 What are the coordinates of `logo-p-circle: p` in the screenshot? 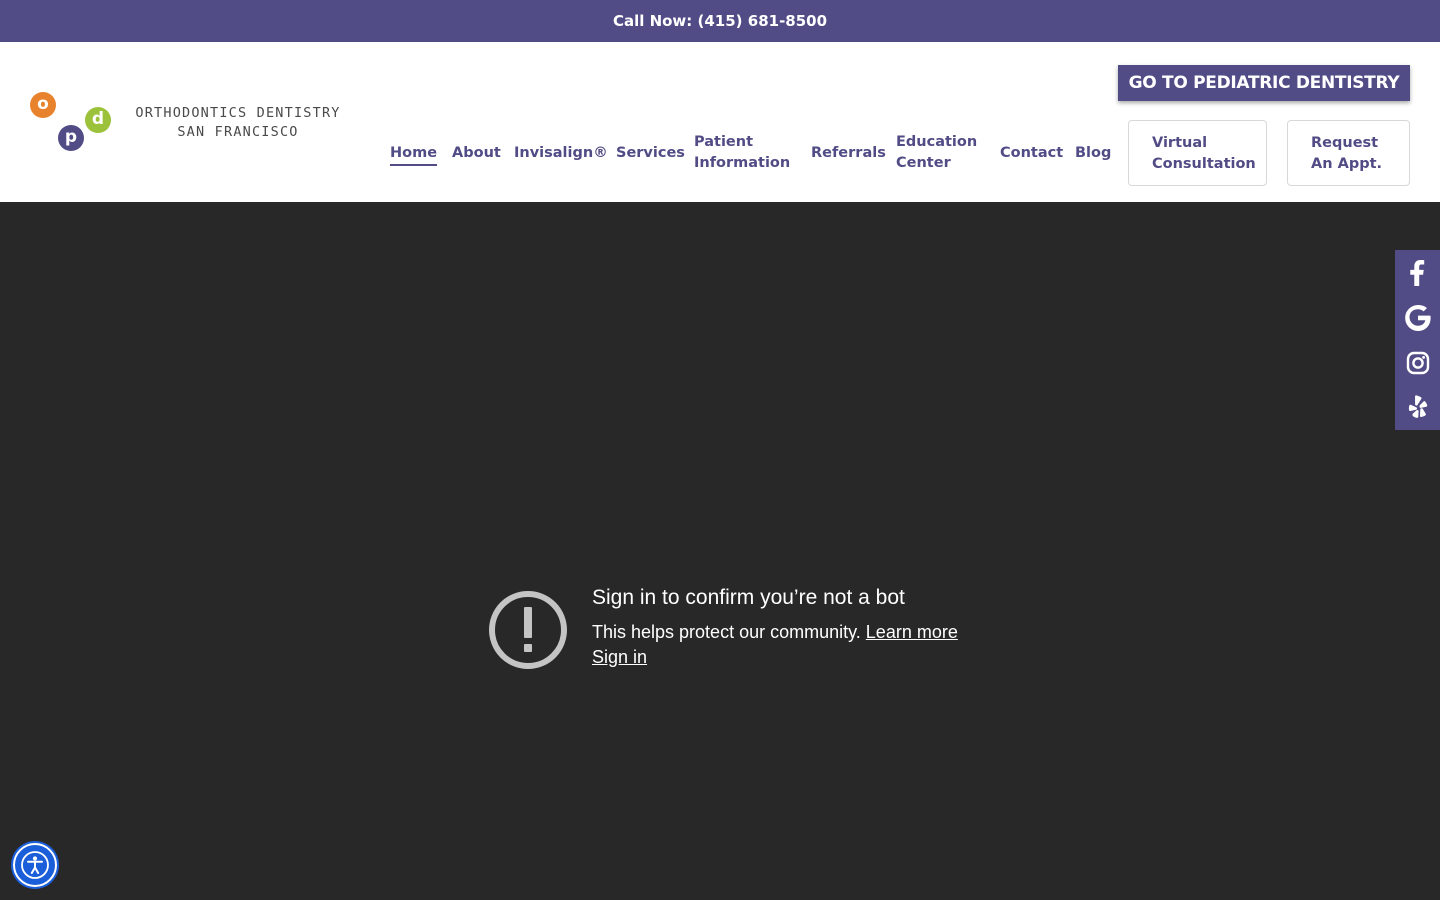 It's located at (71, 138).